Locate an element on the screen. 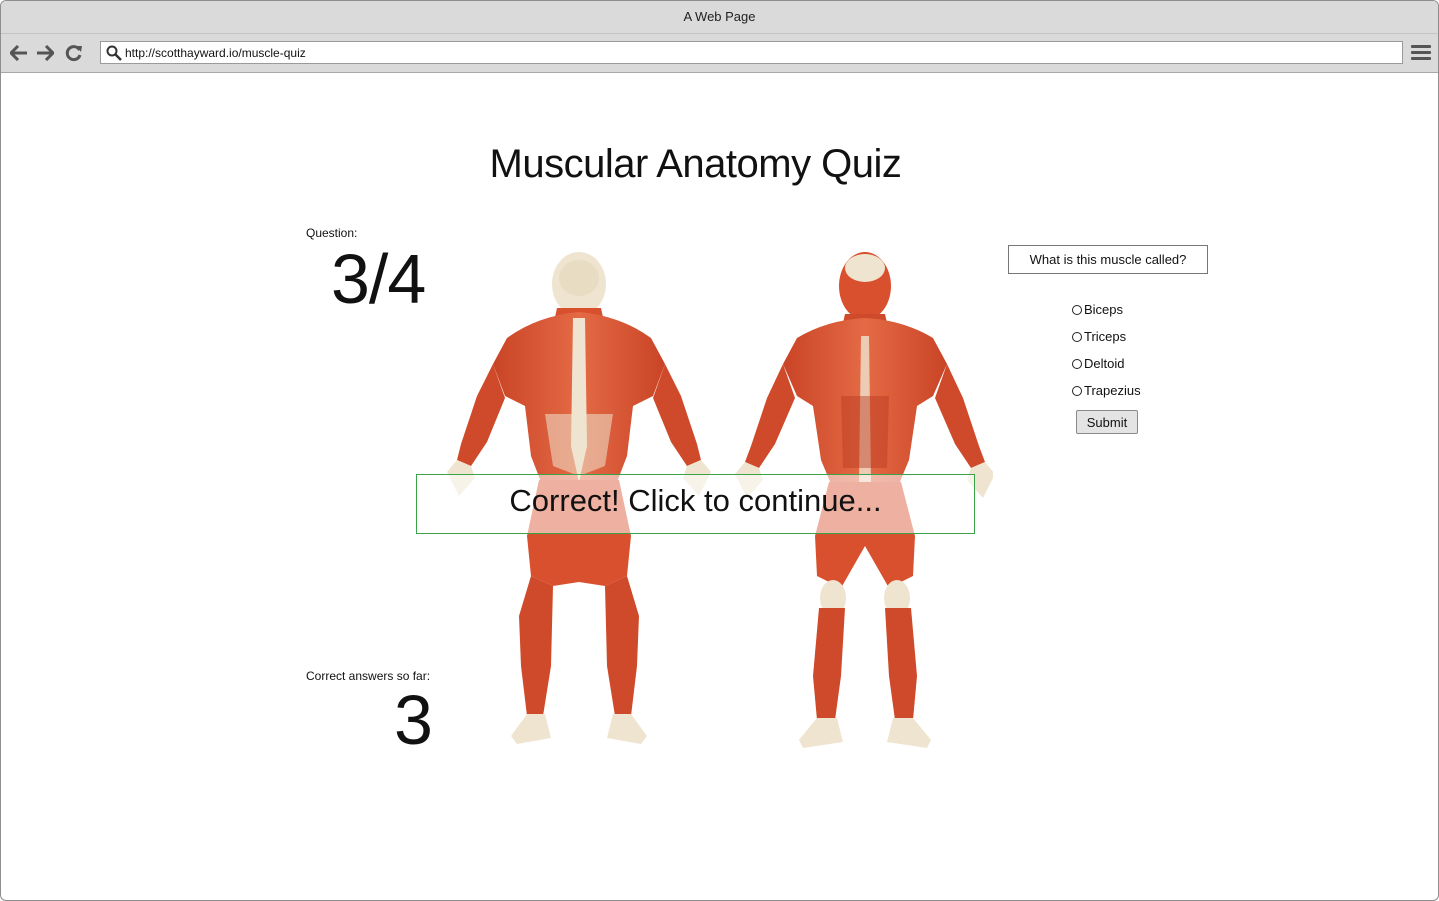 Image resolution: width=1439 pixels, height=901 pixels. answer-label: Biceps is located at coordinates (1104, 309).